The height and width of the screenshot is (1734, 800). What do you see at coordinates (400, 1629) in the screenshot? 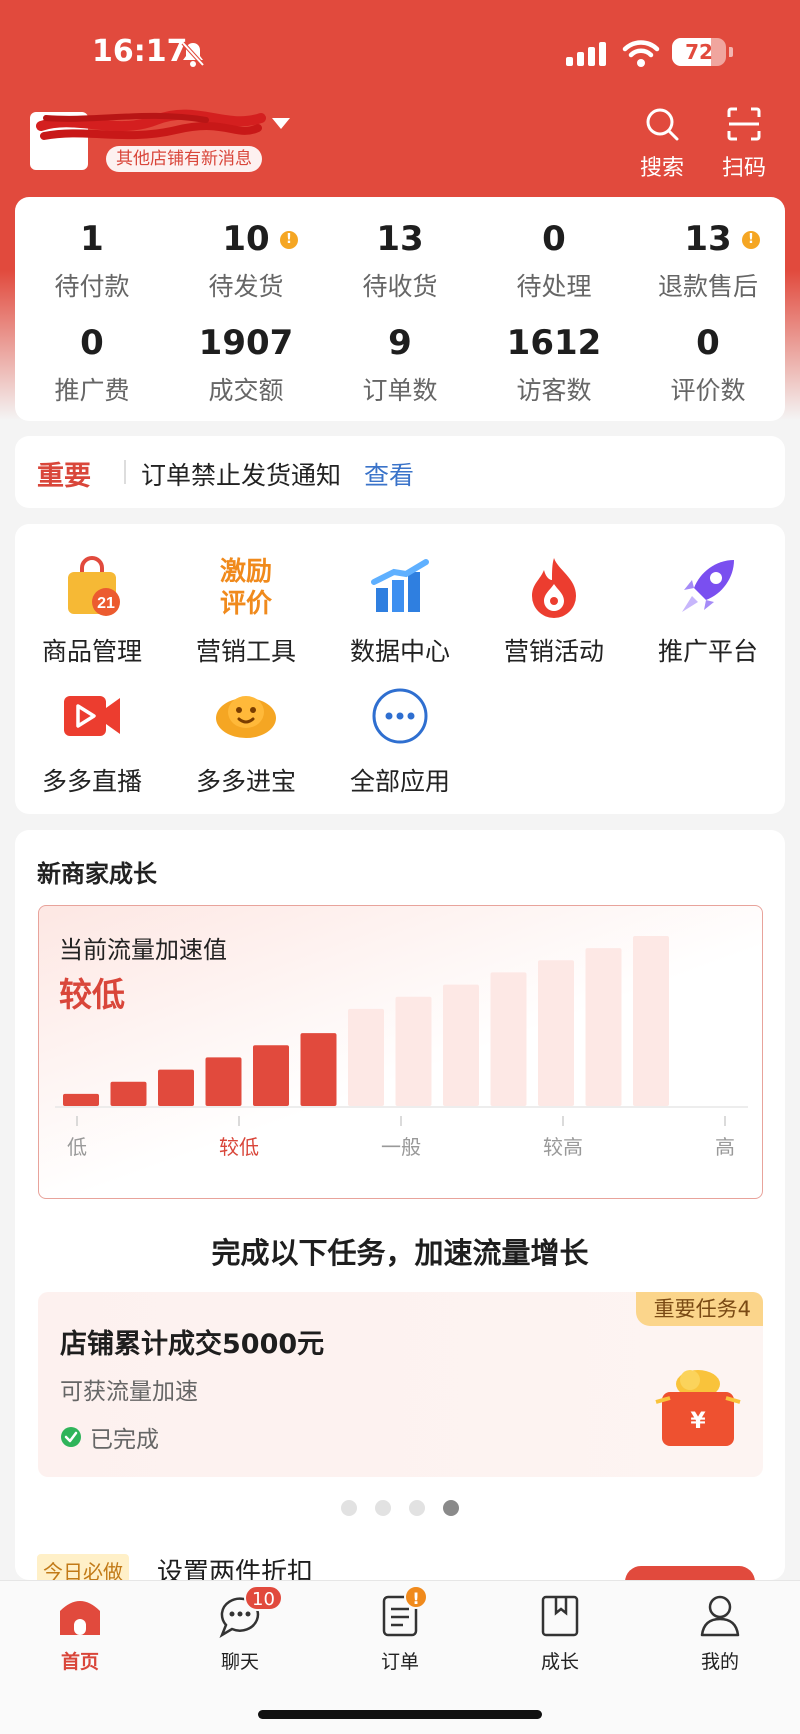
I see `tab-orders: ! 订单` at bounding box center [400, 1629].